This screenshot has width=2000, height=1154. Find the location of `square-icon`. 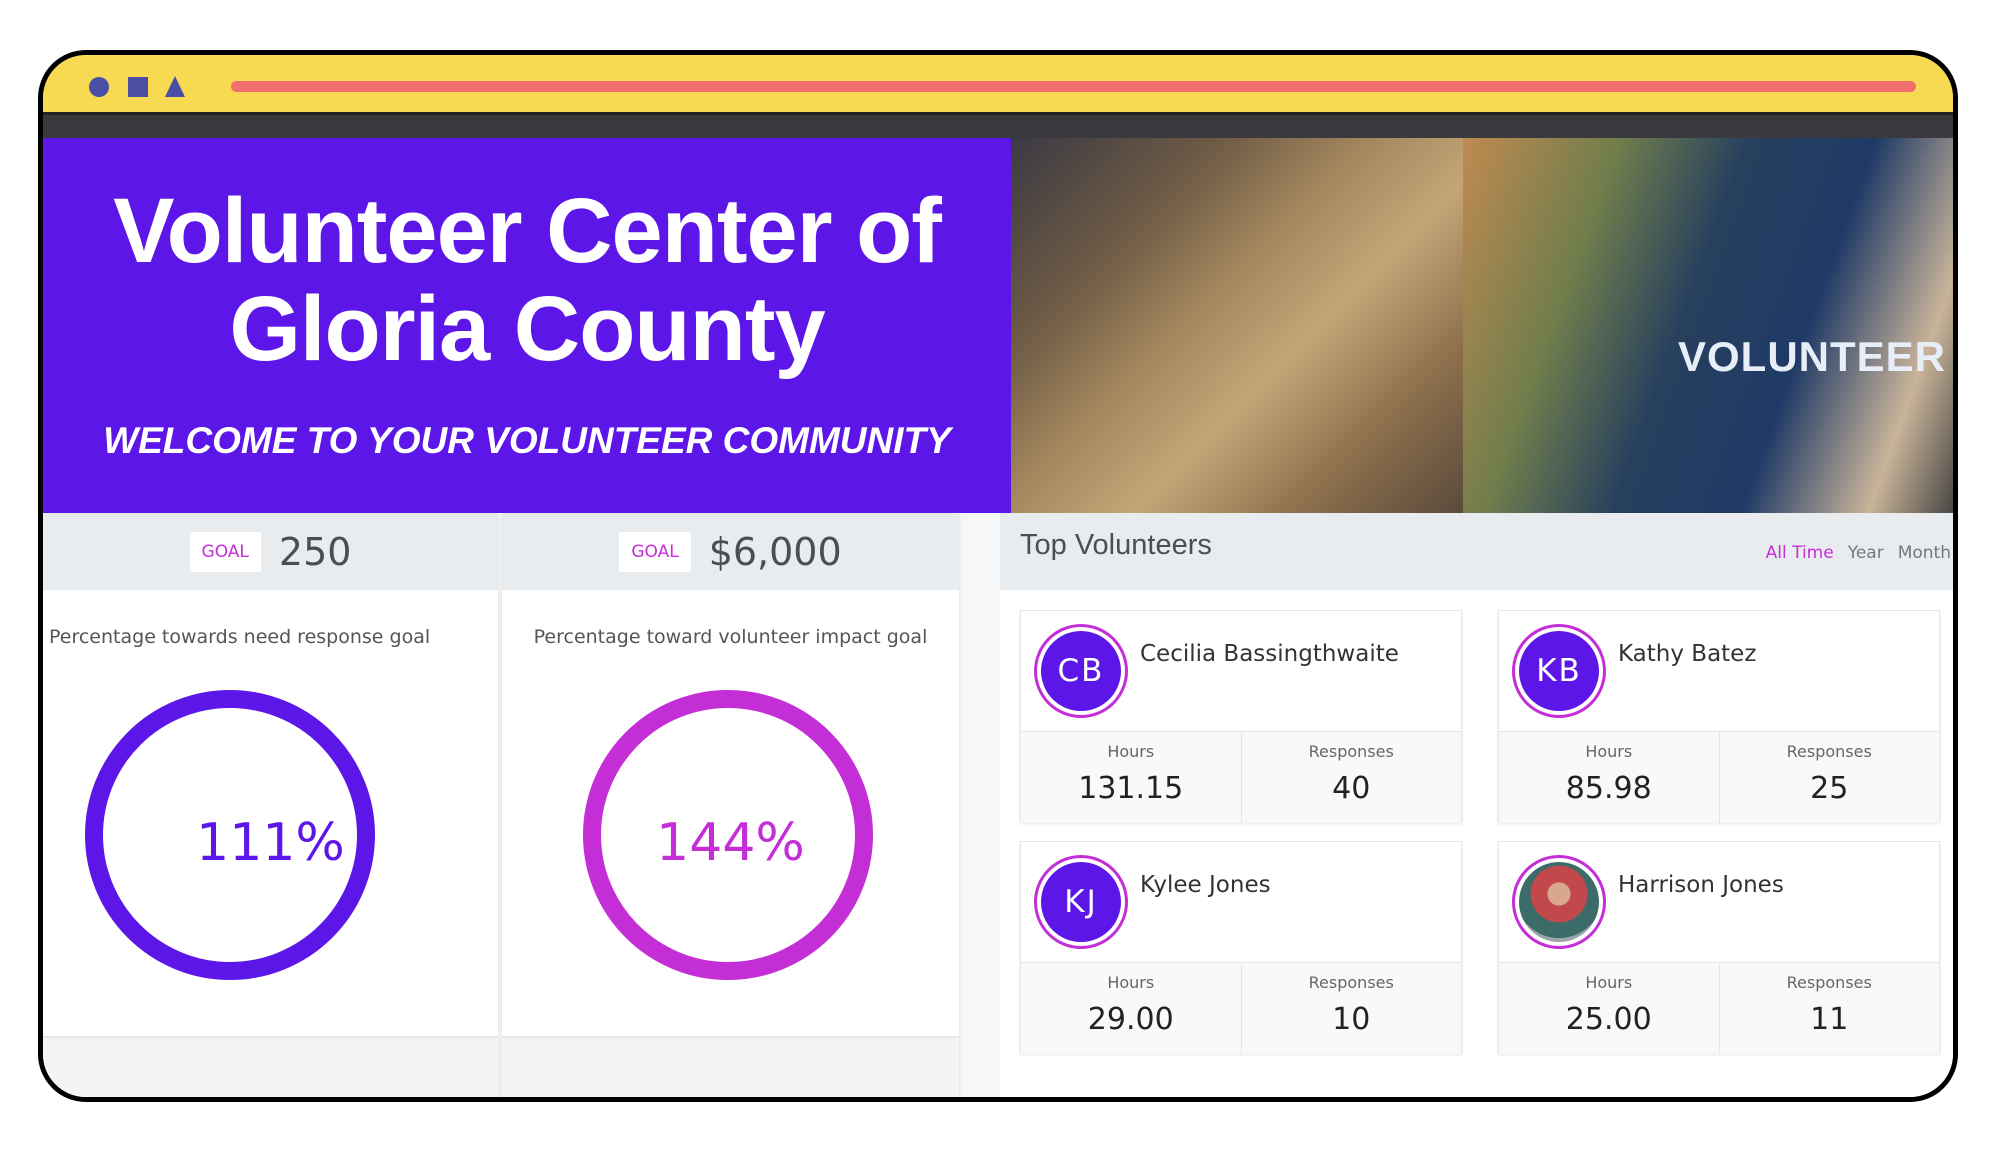

square-icon is located at coordinates (138, 87).